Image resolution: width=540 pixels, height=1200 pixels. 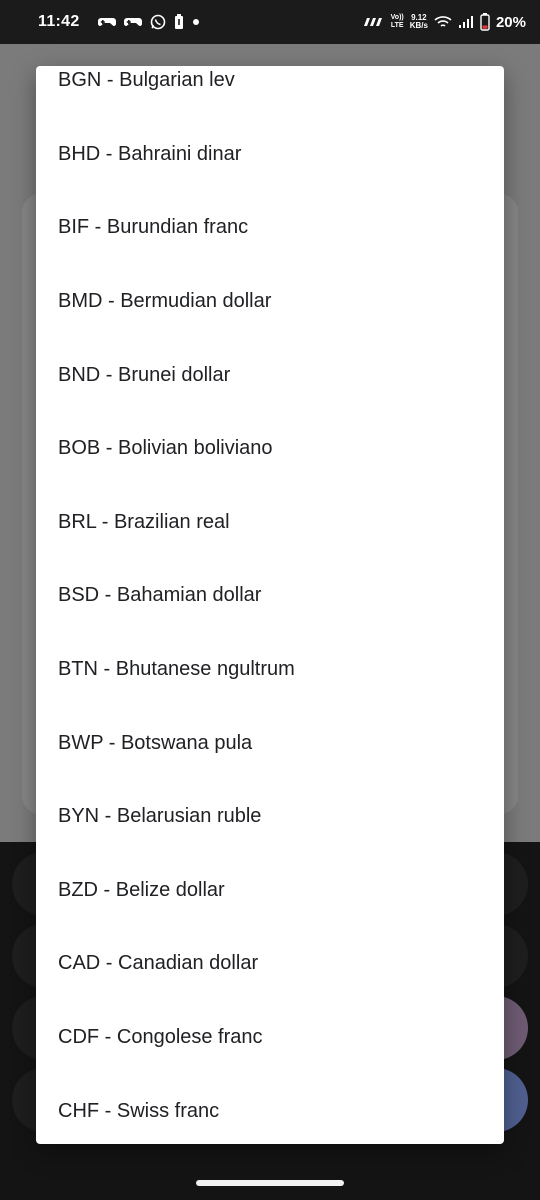 What do you see at coordinates (510, 22) in the screenshot?
I see `battery-percentage: 20%` at bounding box center [510, 22].